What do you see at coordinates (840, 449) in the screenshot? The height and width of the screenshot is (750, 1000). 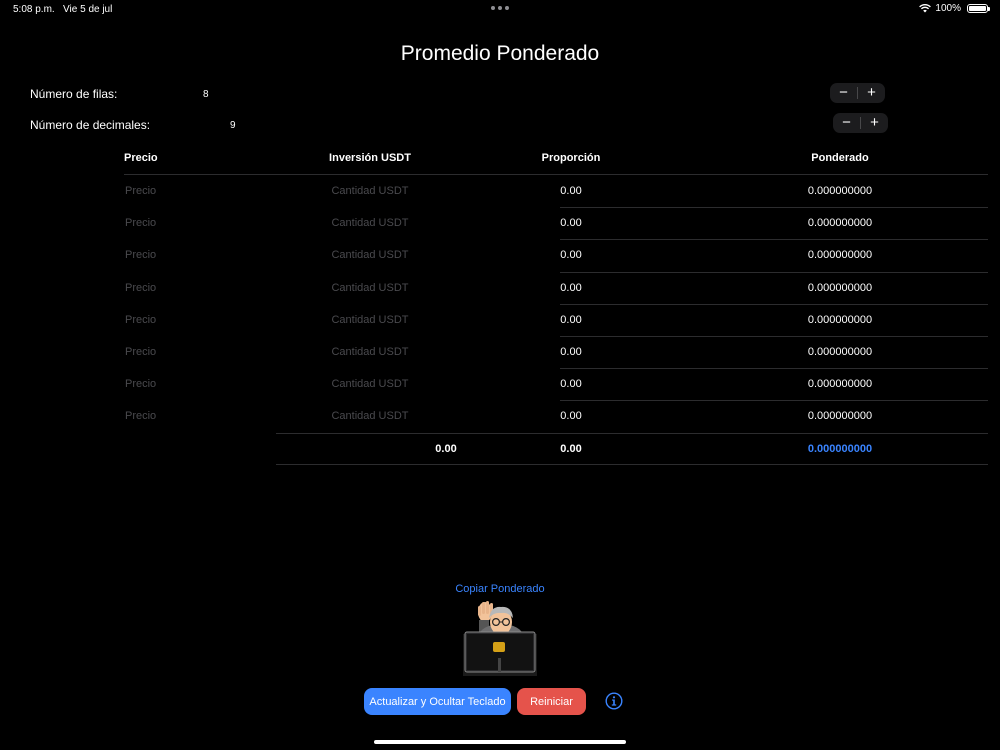 I see `total-weighted: 0.000000000` at bounding box center [840, 449].